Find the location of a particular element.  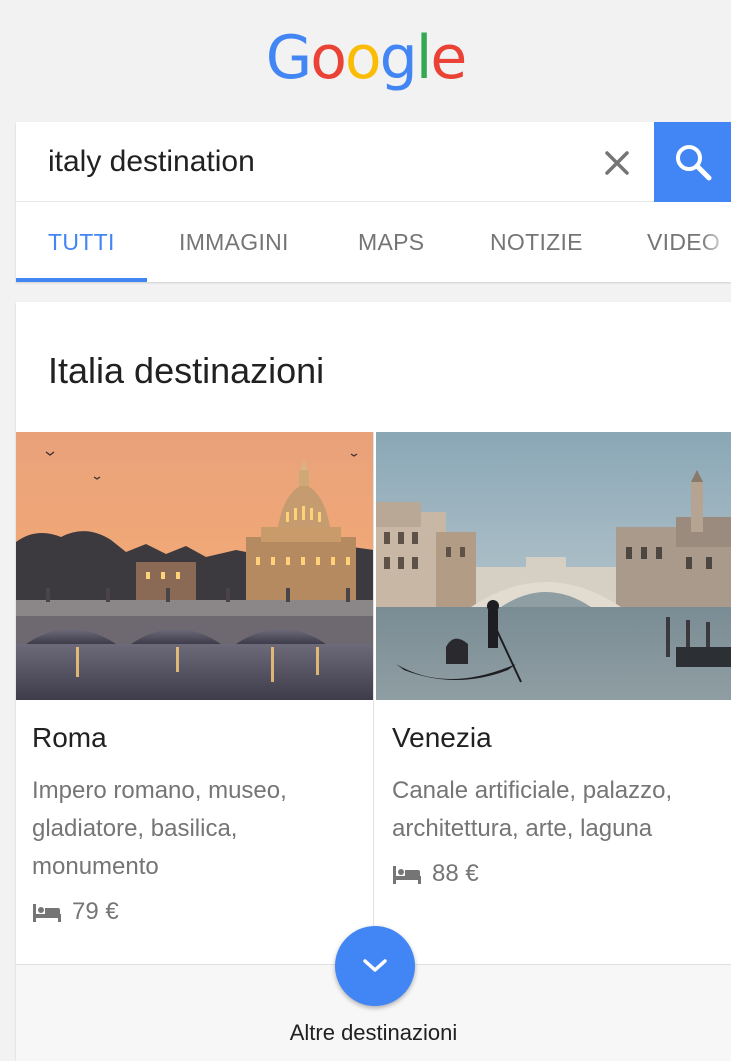

search-icon is located at coordinates (693, 163).